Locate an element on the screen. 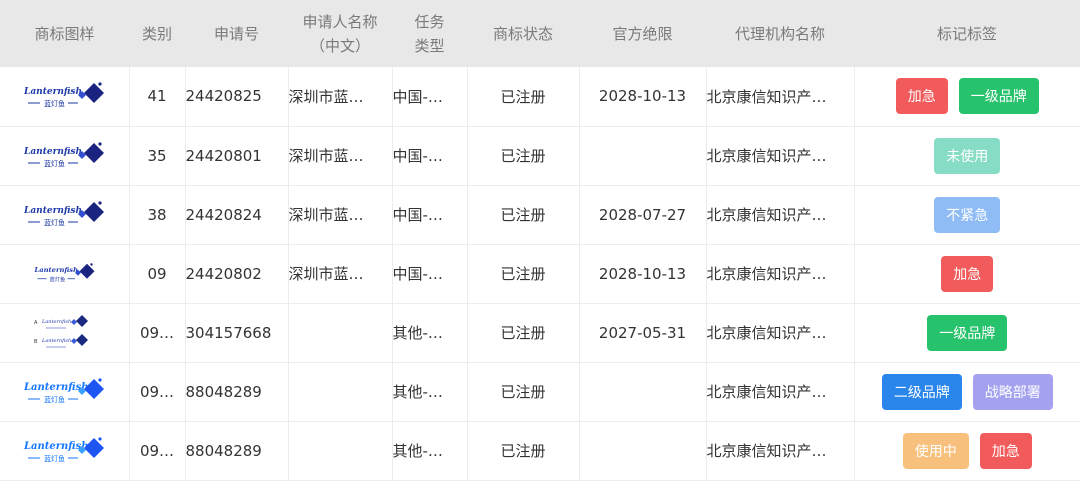 The height and width of the screenshot is (481, 1080). cell-app-no: 24420824 is located at coordinates (236, 214).